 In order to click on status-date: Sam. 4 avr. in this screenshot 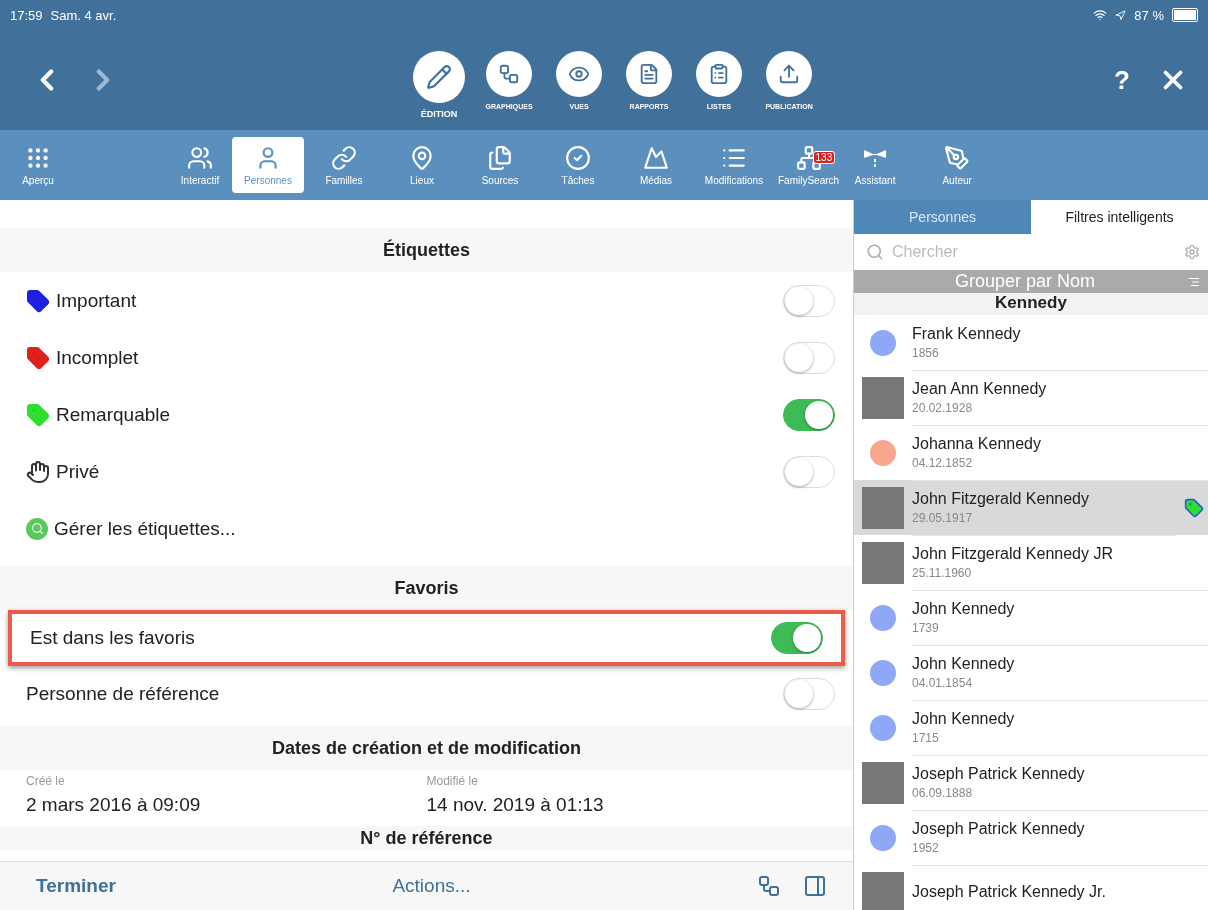, I will do `click(83, 15)`.